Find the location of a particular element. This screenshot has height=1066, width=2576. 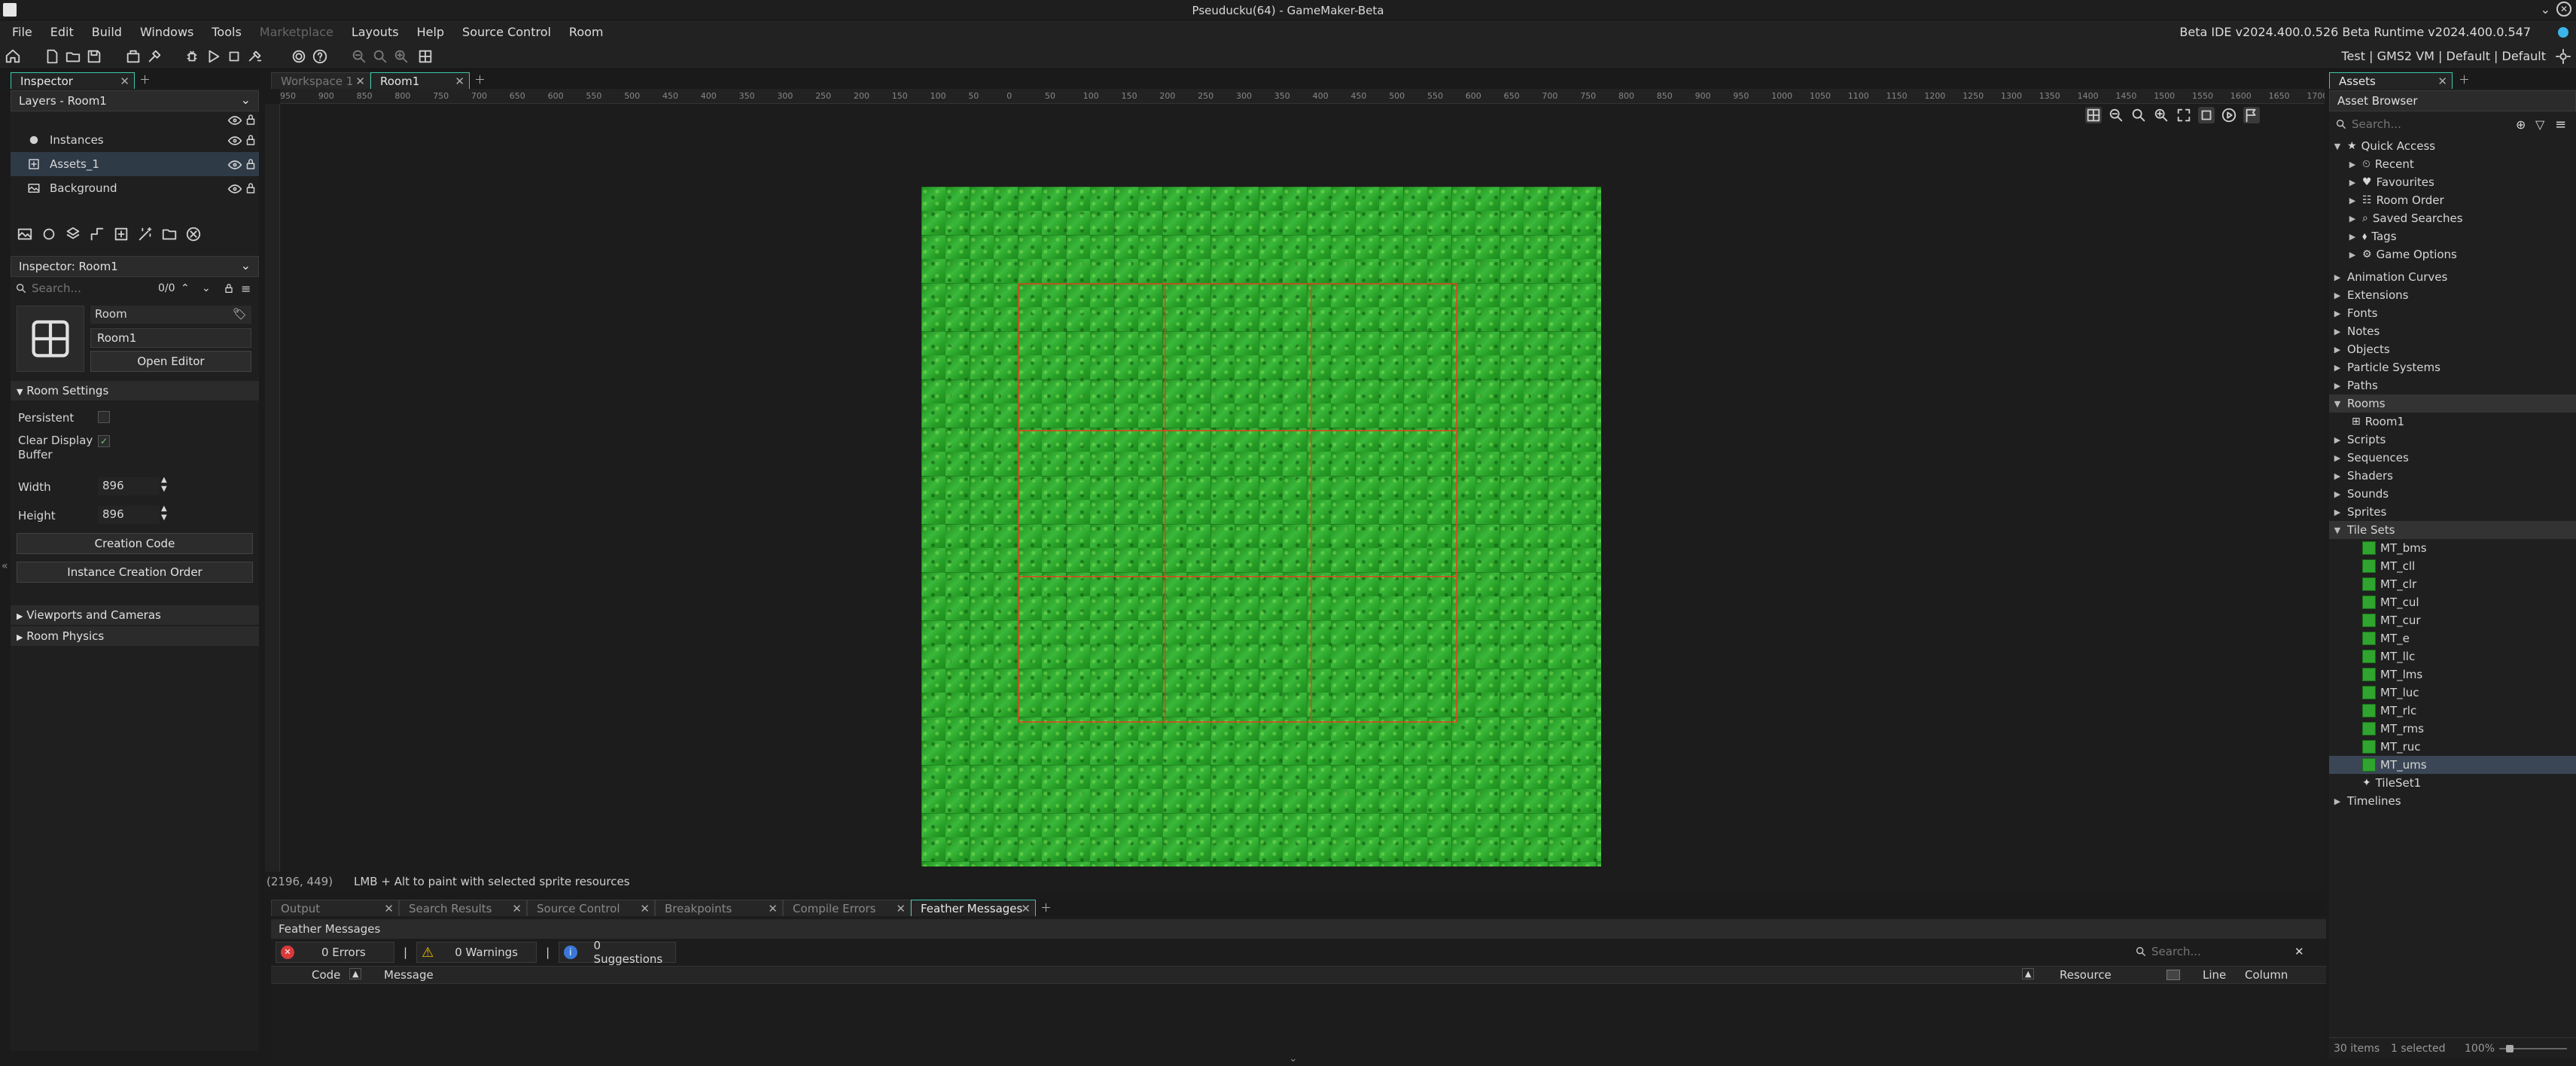

output-tab-feather-messages: Feather Messages ✕ is located at coordinates (973, 908).